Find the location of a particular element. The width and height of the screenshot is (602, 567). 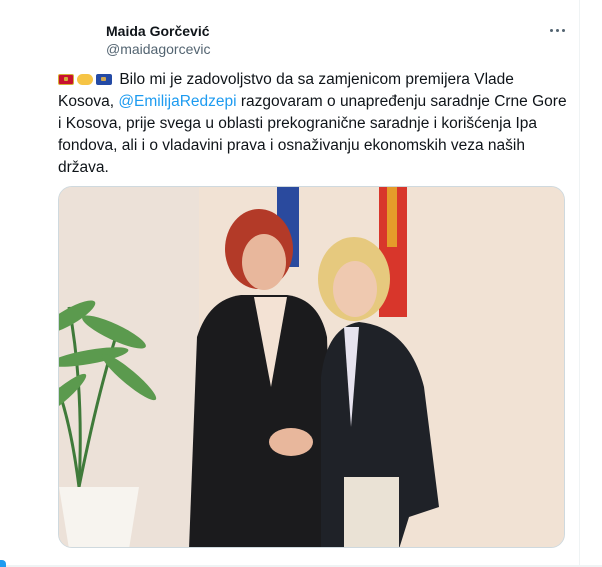

flag-montenegro-icon is located at coordinates (66, 79).